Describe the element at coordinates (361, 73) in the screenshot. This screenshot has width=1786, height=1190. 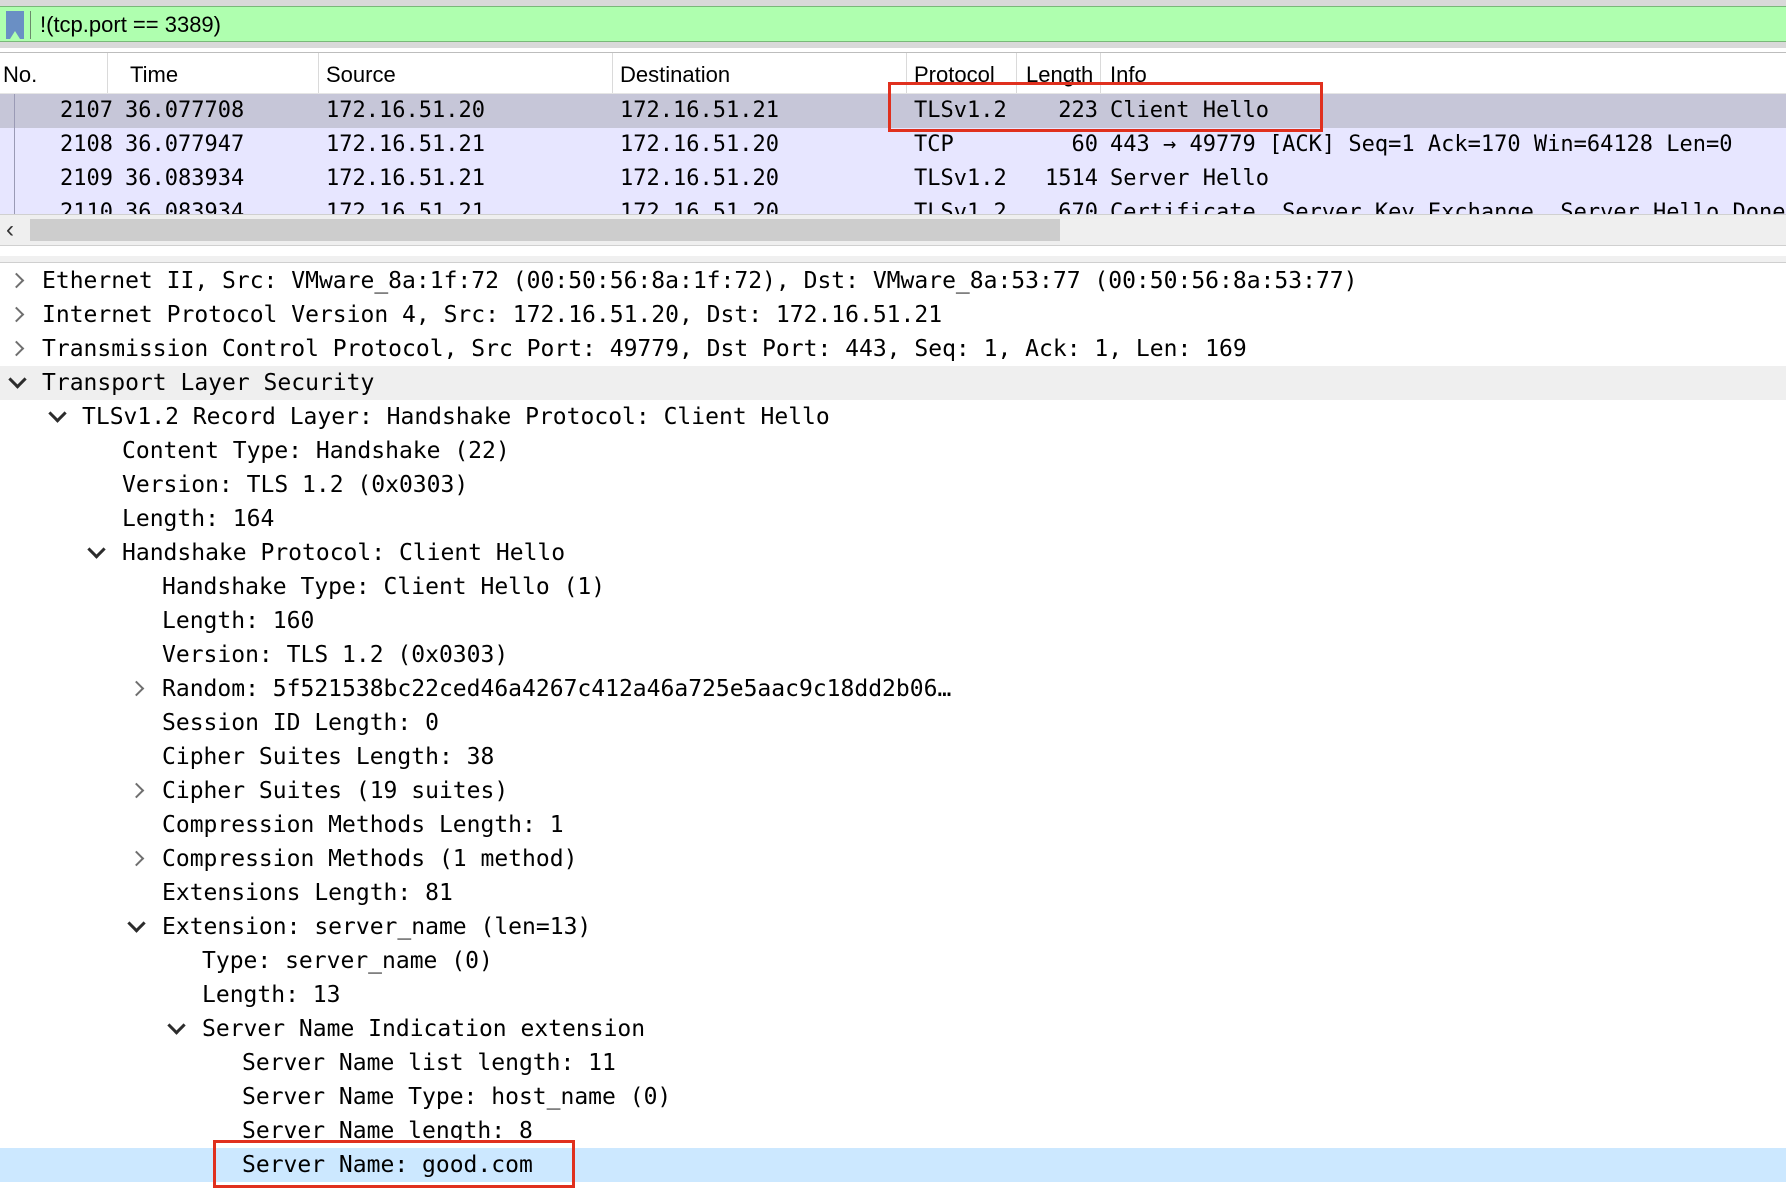
I see `column-header-source: Source` at that location.